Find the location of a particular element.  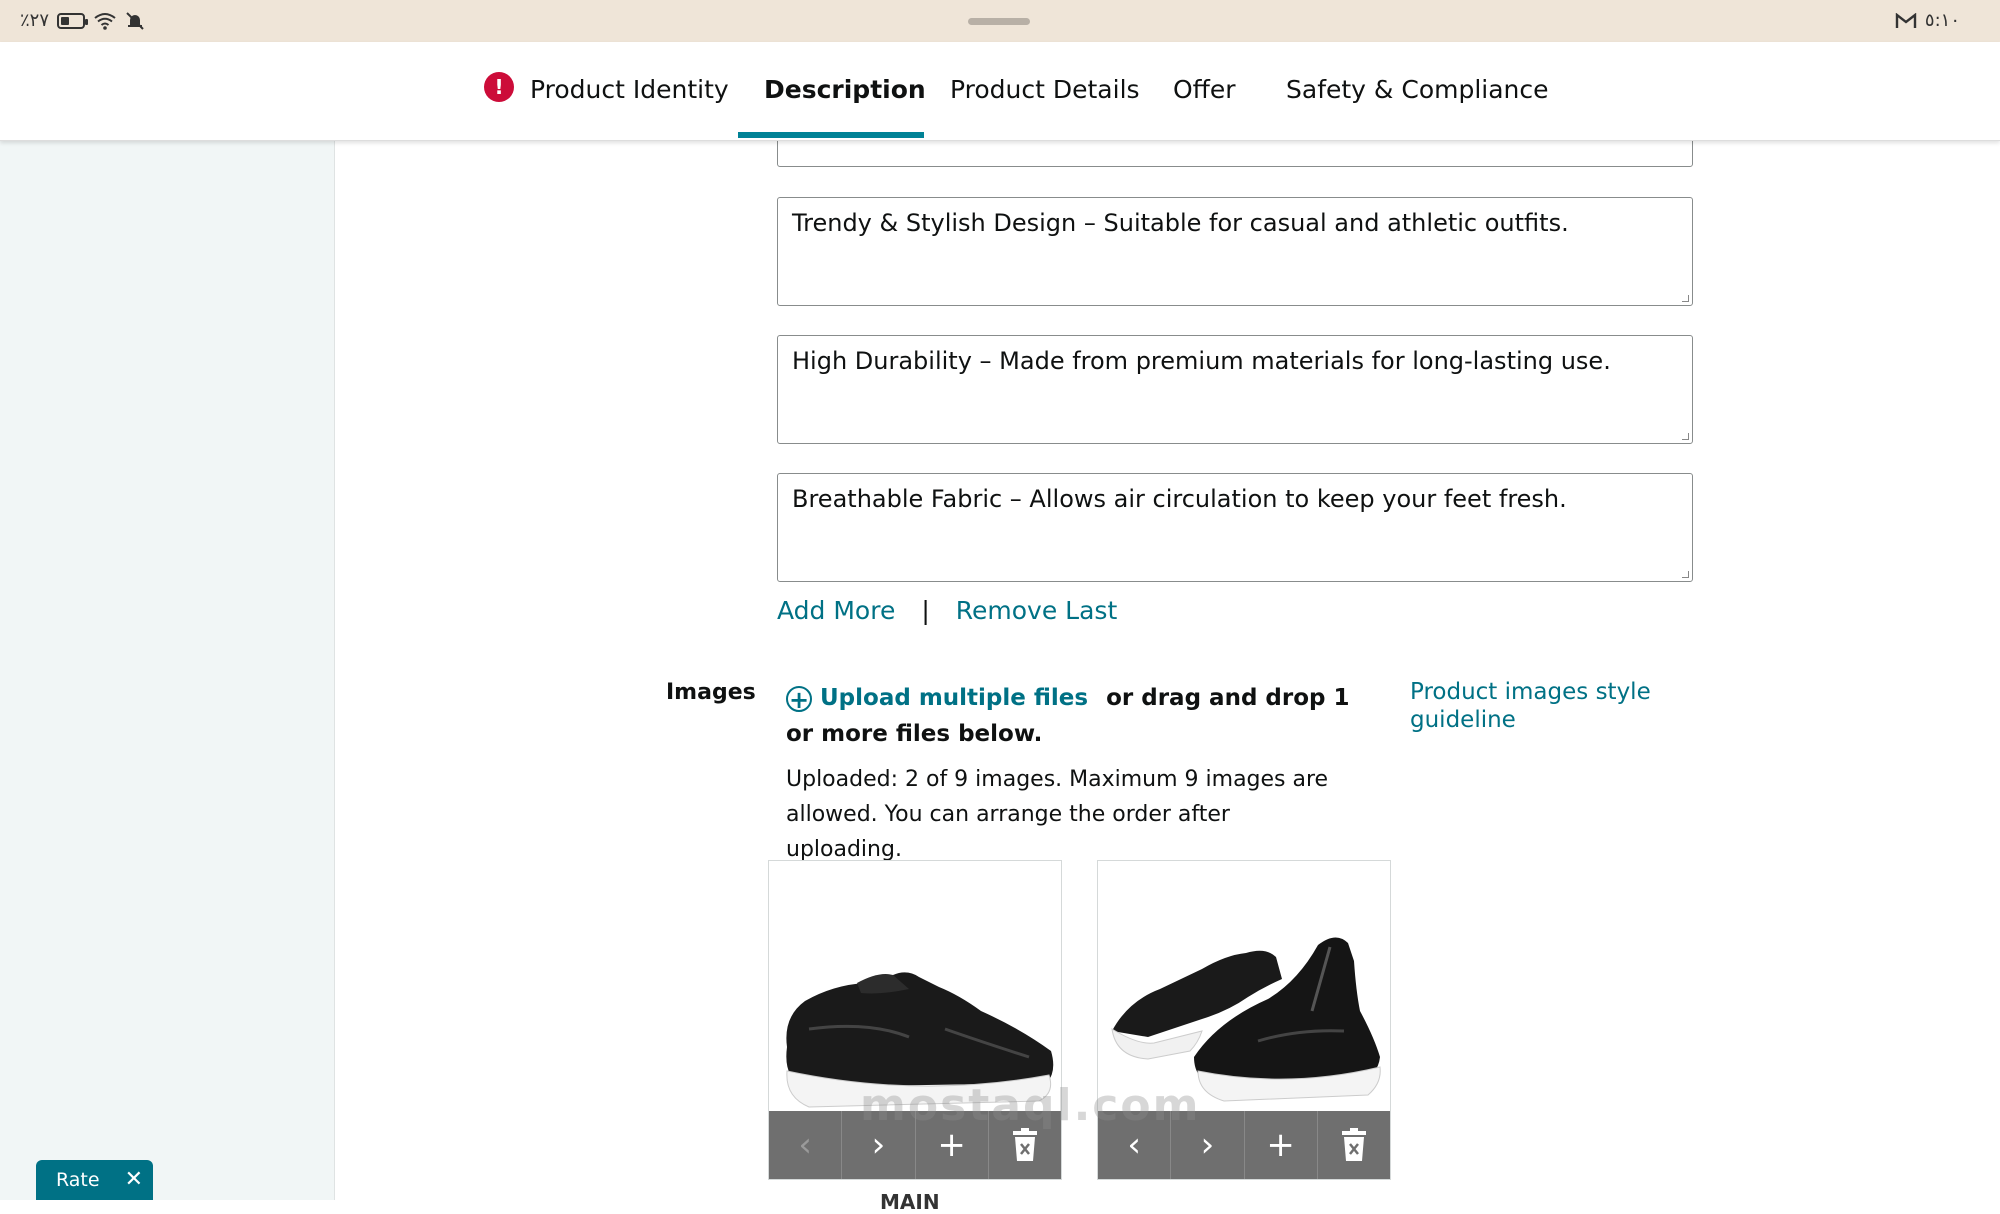

status-bar: ٪٢٧ ٥:١٠ is located at coordinates (1000, 21).